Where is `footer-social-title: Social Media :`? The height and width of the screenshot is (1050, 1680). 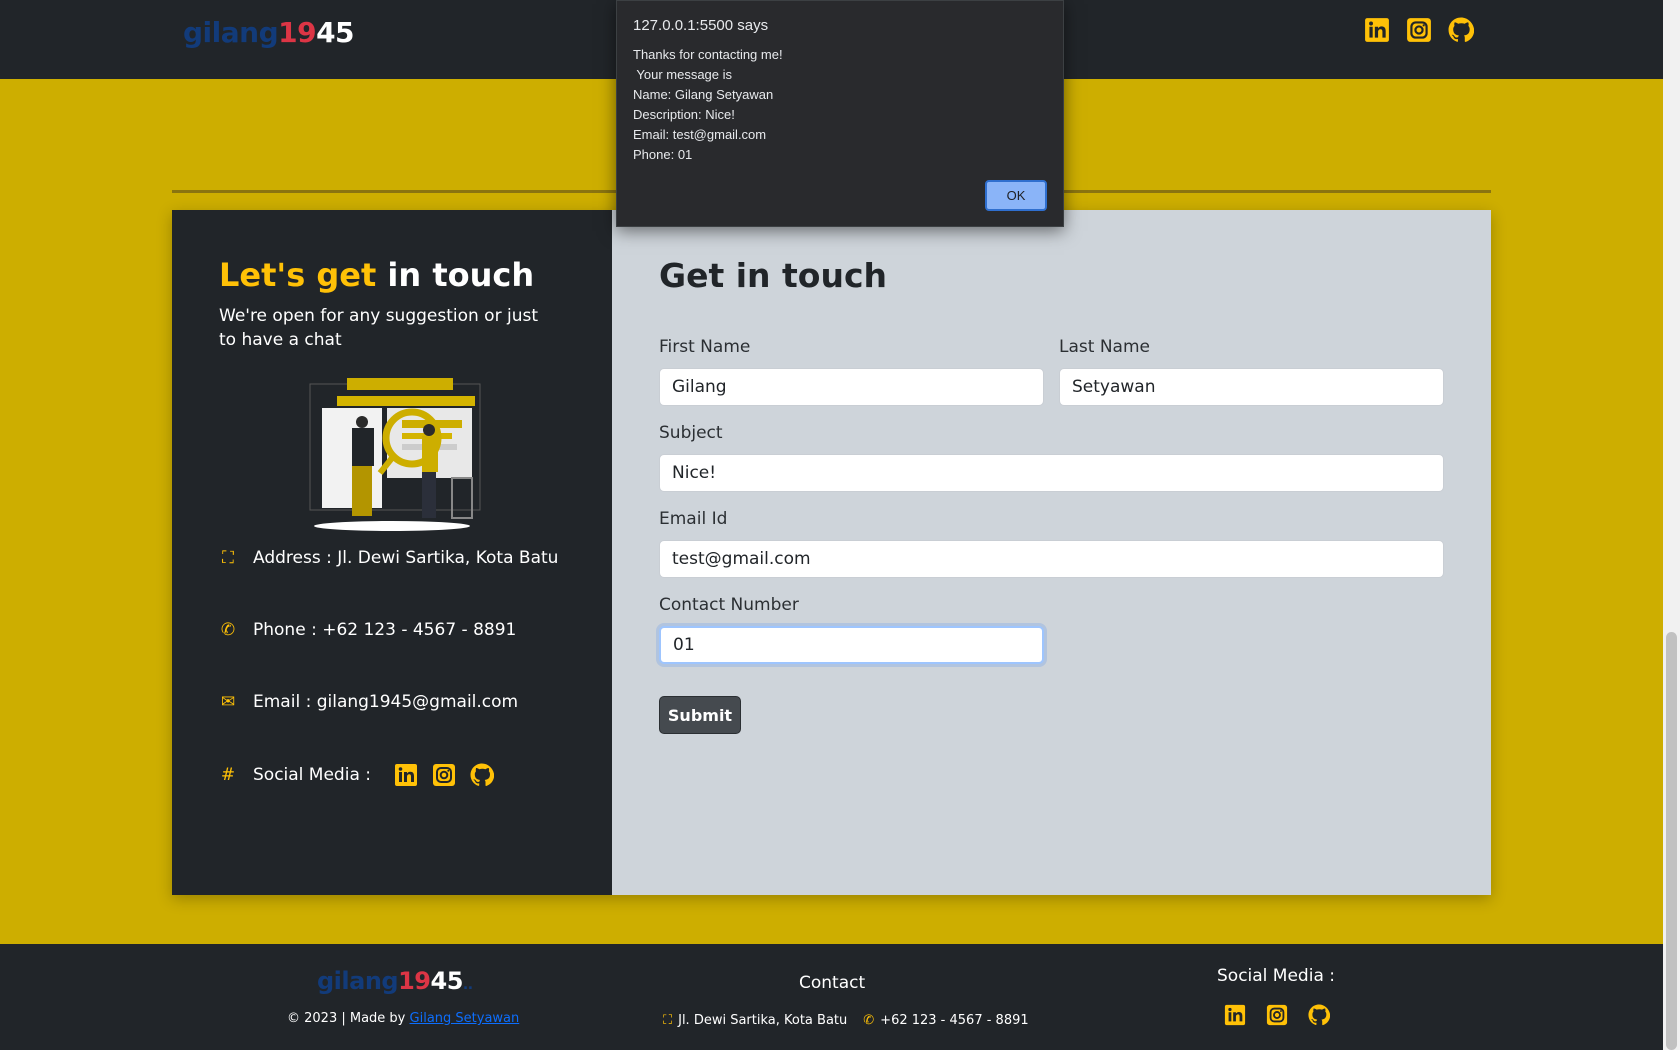
footer-social-title: Social Media : is located at coordinates (1276, 976).